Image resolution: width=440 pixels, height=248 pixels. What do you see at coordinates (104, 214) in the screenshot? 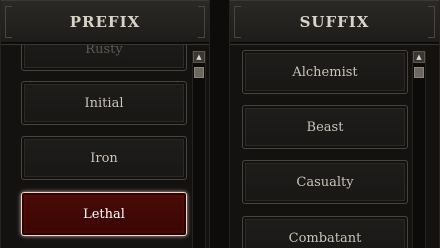
I see `prefix-item-lethal: Lethal` at bounding box center [104, 214].